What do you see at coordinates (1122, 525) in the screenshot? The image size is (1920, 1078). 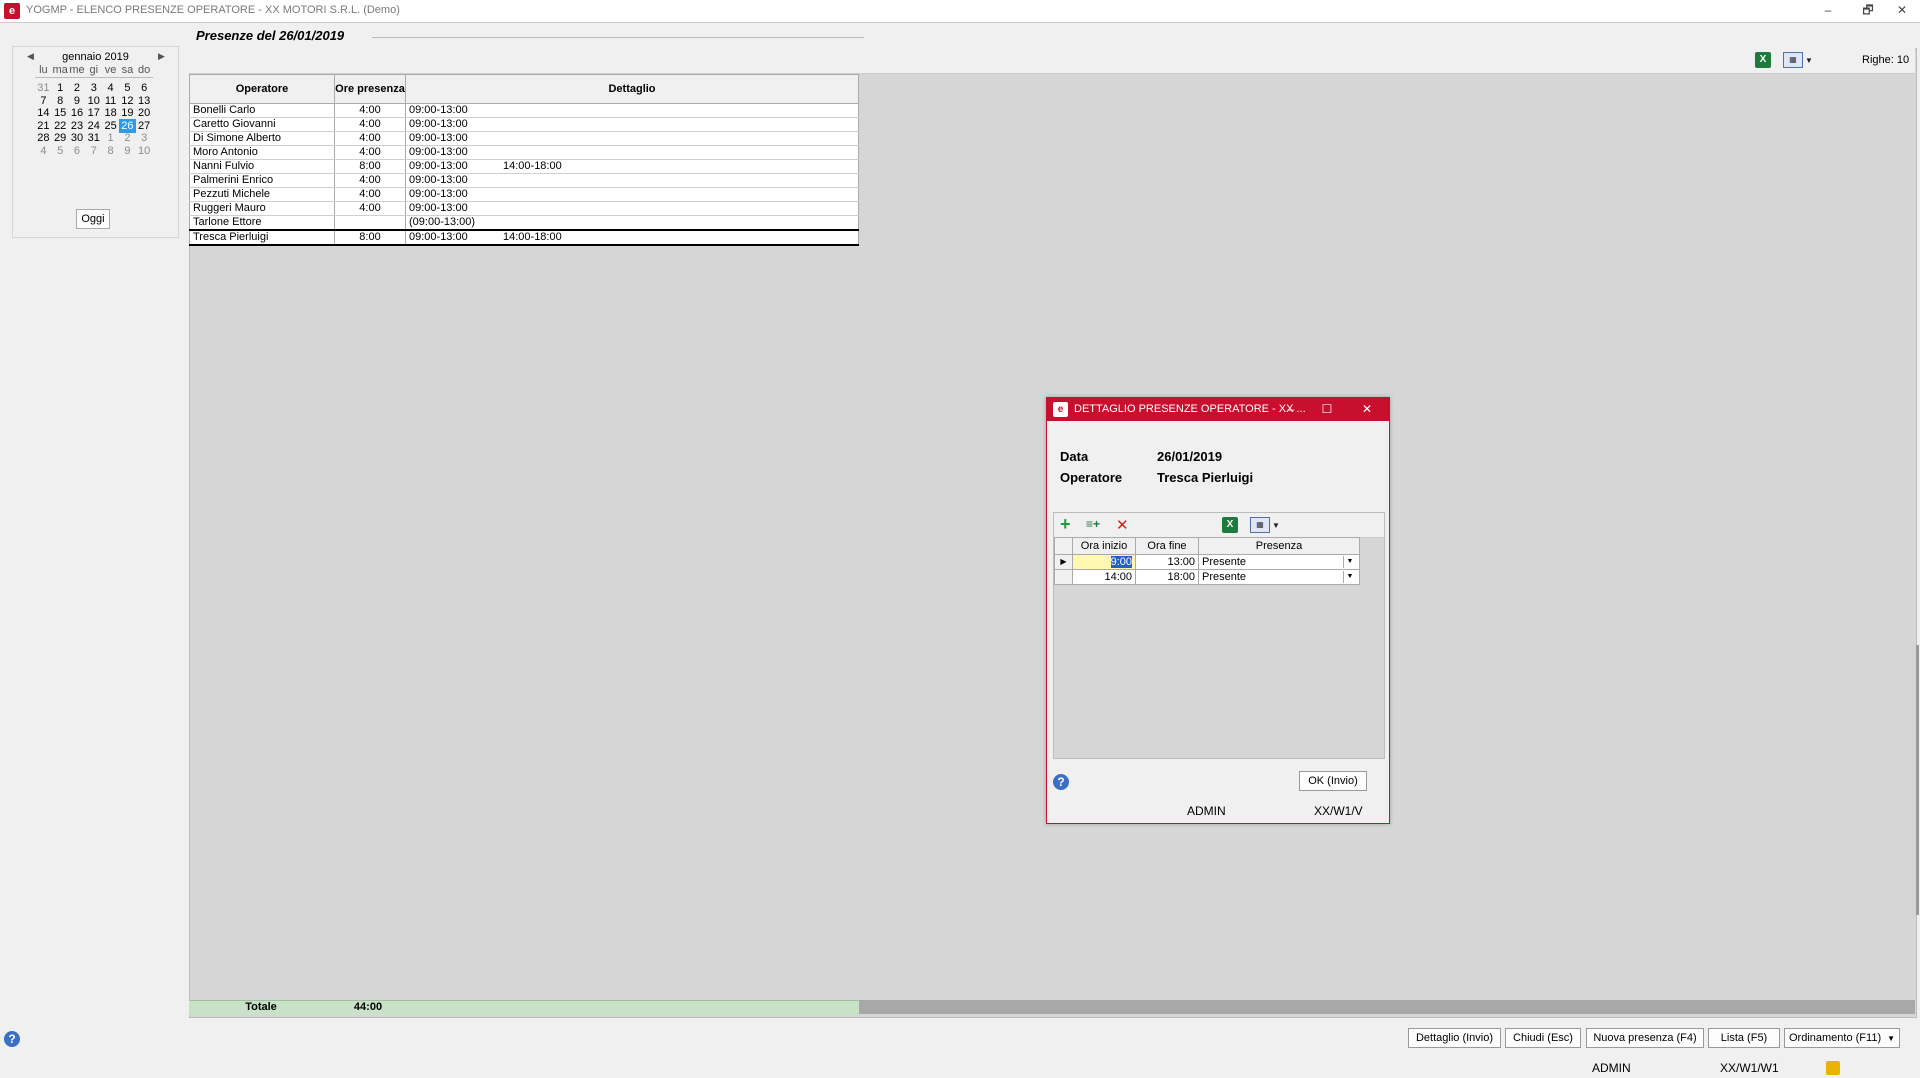 I see `delete-icon: ✕` at bounding box center [1122, 525].